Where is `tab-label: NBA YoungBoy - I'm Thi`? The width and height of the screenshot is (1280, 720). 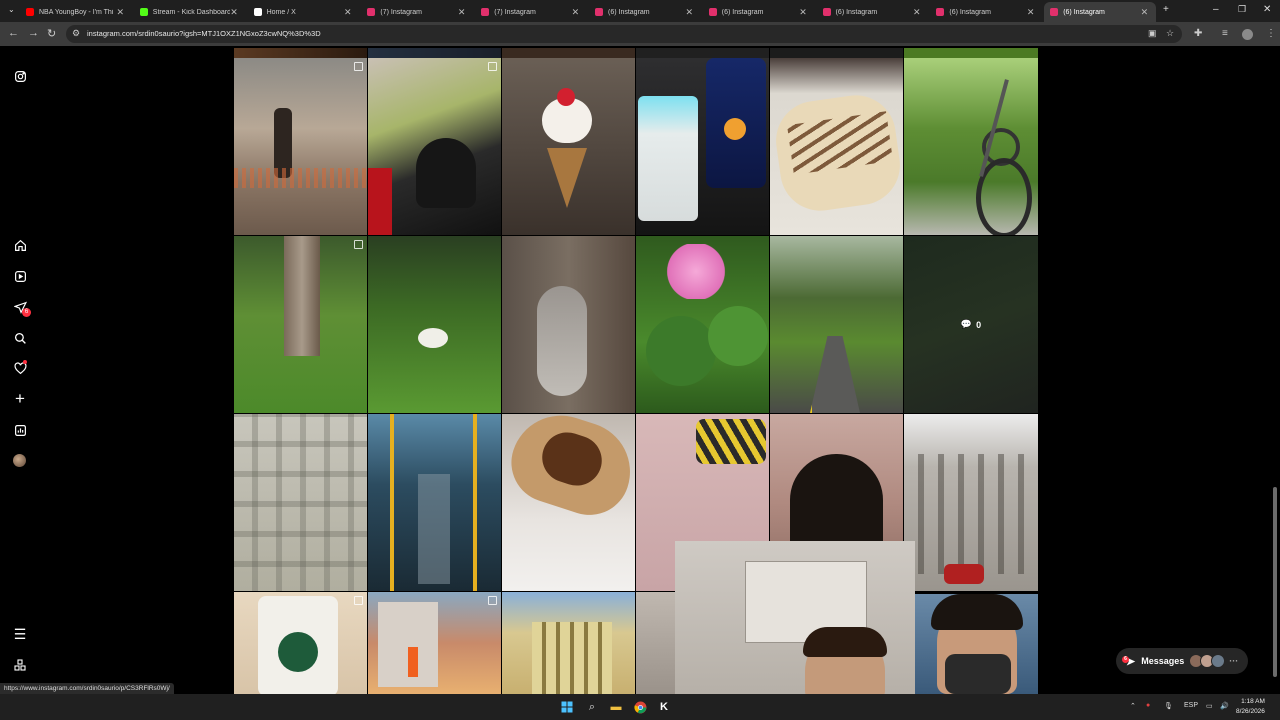 tab-label: NBA YoungBoy - I'm Thi is located at coordinates (76, 12).